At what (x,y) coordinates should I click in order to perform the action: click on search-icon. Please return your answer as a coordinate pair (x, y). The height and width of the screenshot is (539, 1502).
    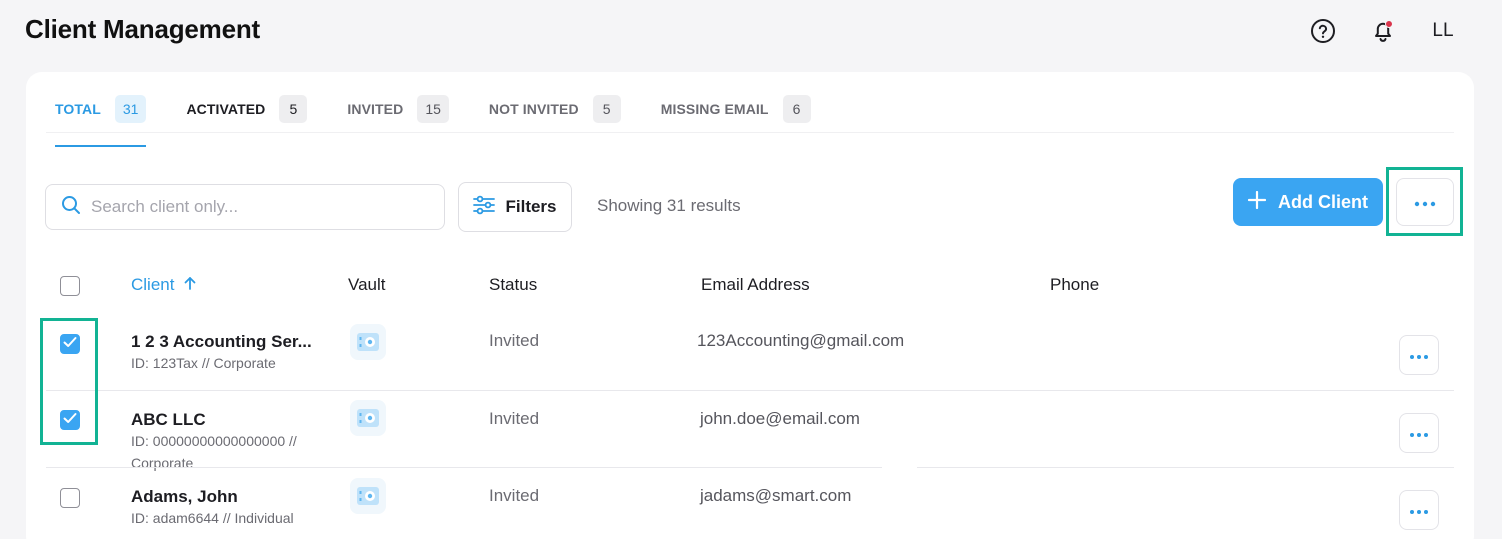
    Looking at the image, I should click on (71, 207).